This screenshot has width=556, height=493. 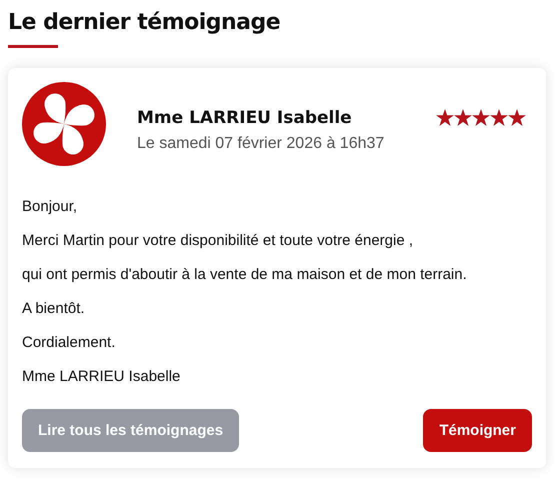 What do you see at coordinates (260, 144) in the screenshot?
I see `review-date: Le samedi 07 février 2026 à 16h37` at bounding box center [260, 144].